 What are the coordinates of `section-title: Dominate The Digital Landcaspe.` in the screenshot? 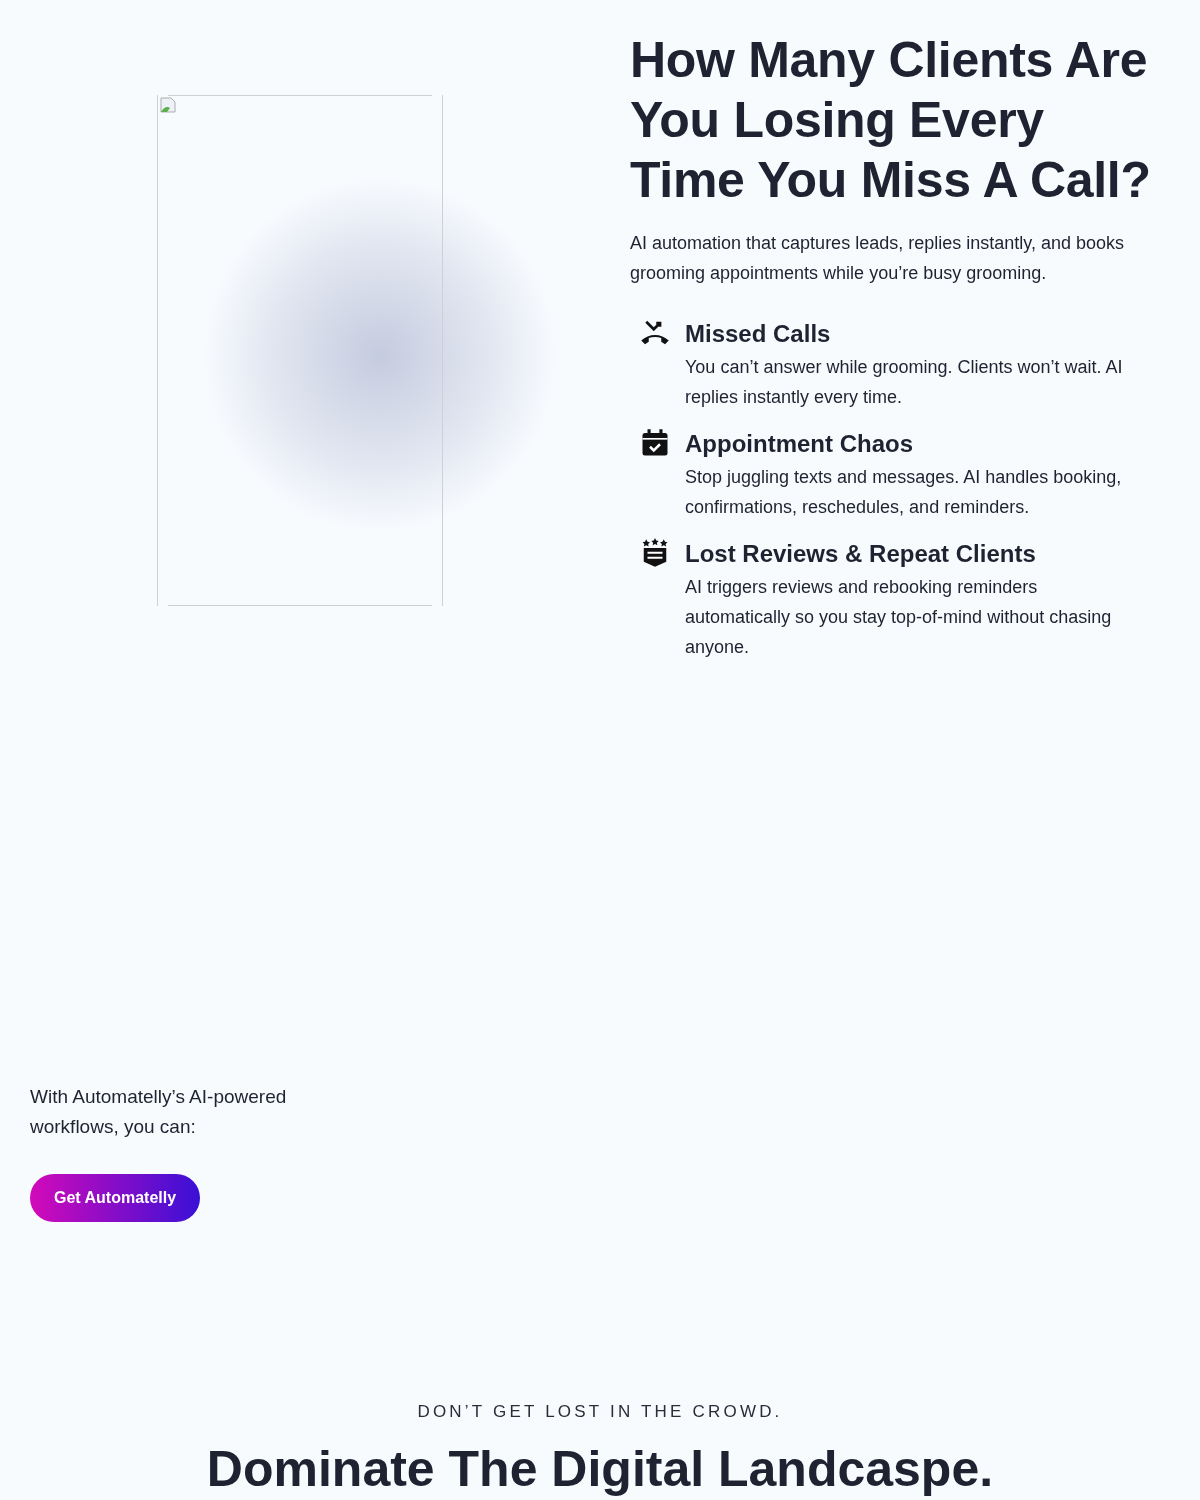 It's located at (600, 1469).